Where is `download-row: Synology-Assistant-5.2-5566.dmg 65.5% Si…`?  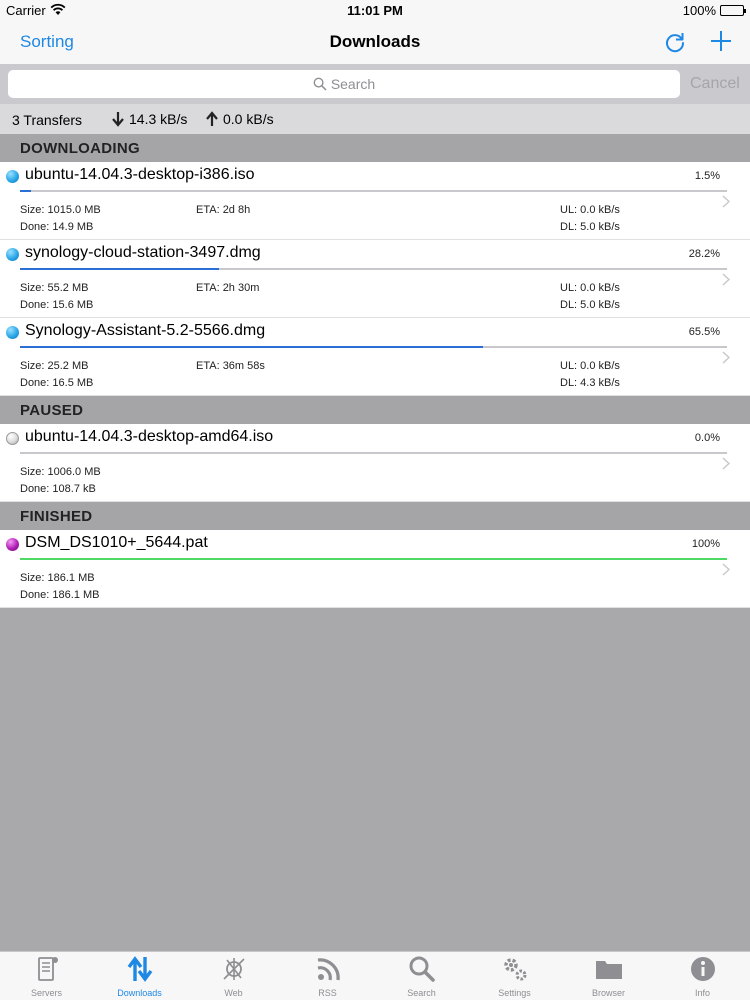
download-row: Synology-Assistant-5.2-5566.dmg 65.5% Si… is located at coordinates (375, 357).